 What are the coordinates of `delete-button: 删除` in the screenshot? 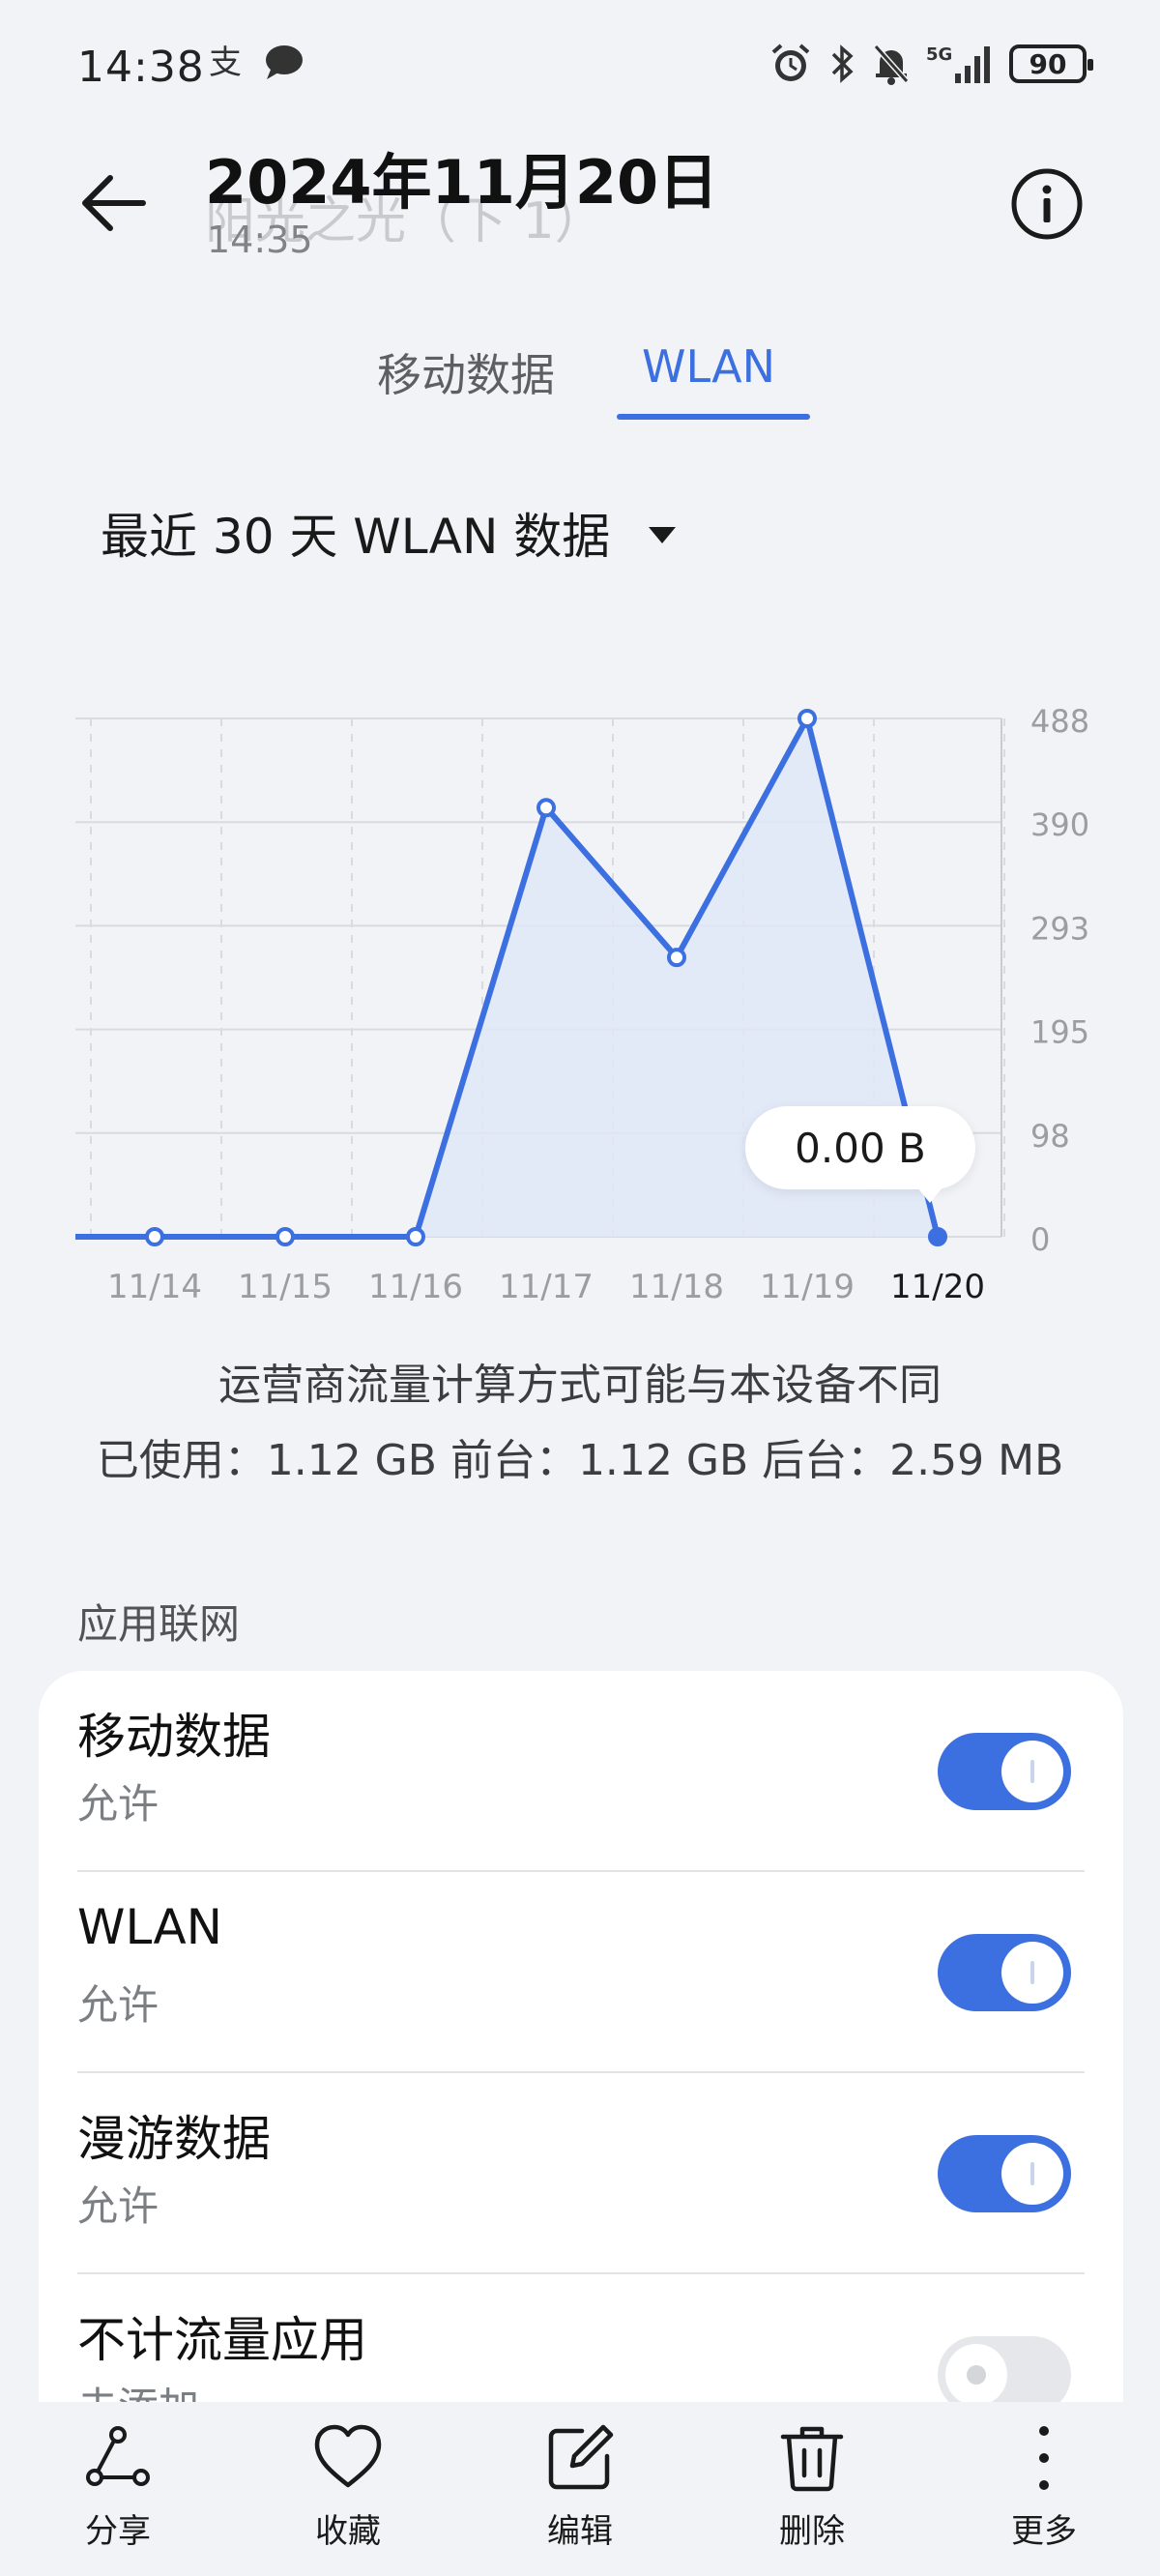 It's located at (812, 2486).